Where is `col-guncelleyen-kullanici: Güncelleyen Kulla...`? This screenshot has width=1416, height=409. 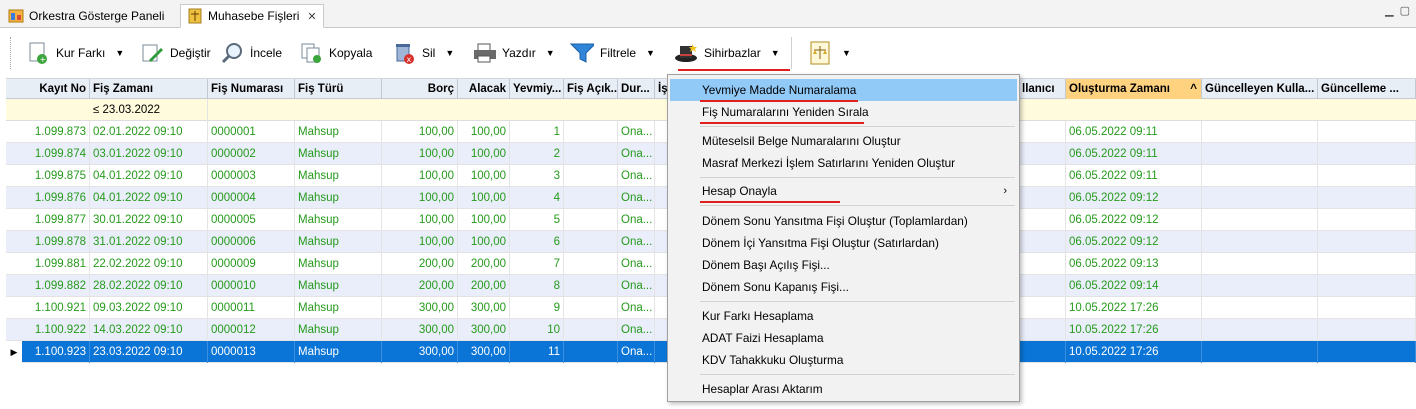
col-guncelleyen-kullanici: Güncelleyen Kulla... is located at coordinates (1260, 89).